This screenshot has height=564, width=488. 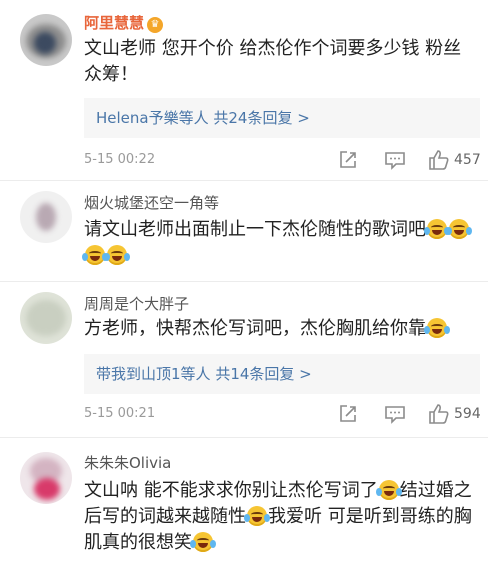 I want to click on commenter-name: 阿里慧慧 ♛, so click(x=124, y=22).